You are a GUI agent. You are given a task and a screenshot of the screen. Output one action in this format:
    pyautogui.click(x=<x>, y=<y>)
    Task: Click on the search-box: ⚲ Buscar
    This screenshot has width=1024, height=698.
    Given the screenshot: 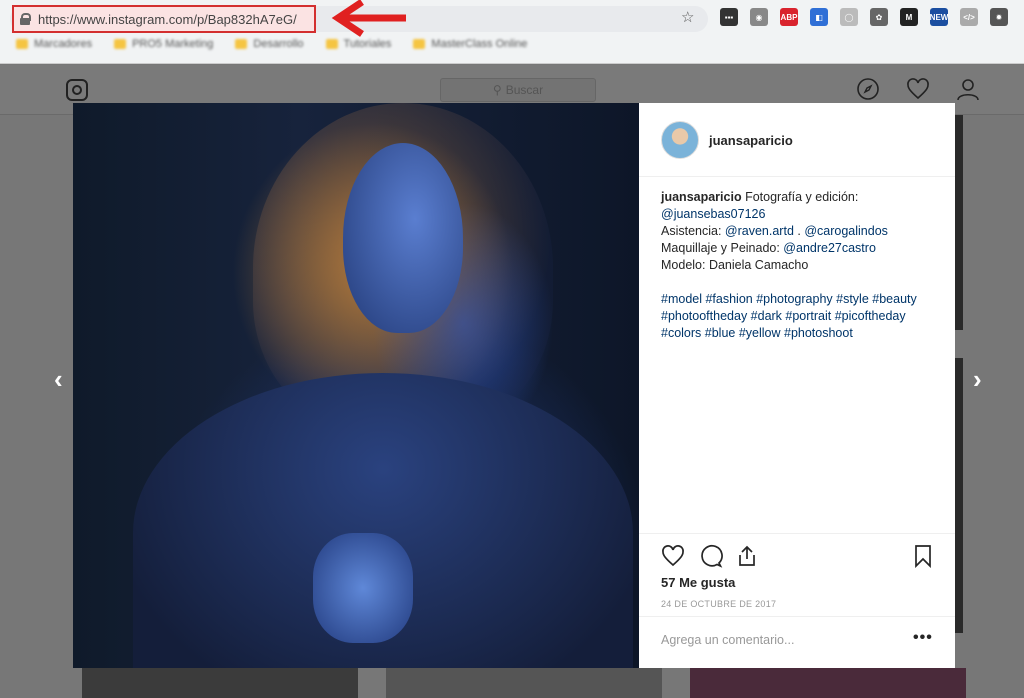 What is the action you would take?
    pyautogui.click(x=518, y=90)
    